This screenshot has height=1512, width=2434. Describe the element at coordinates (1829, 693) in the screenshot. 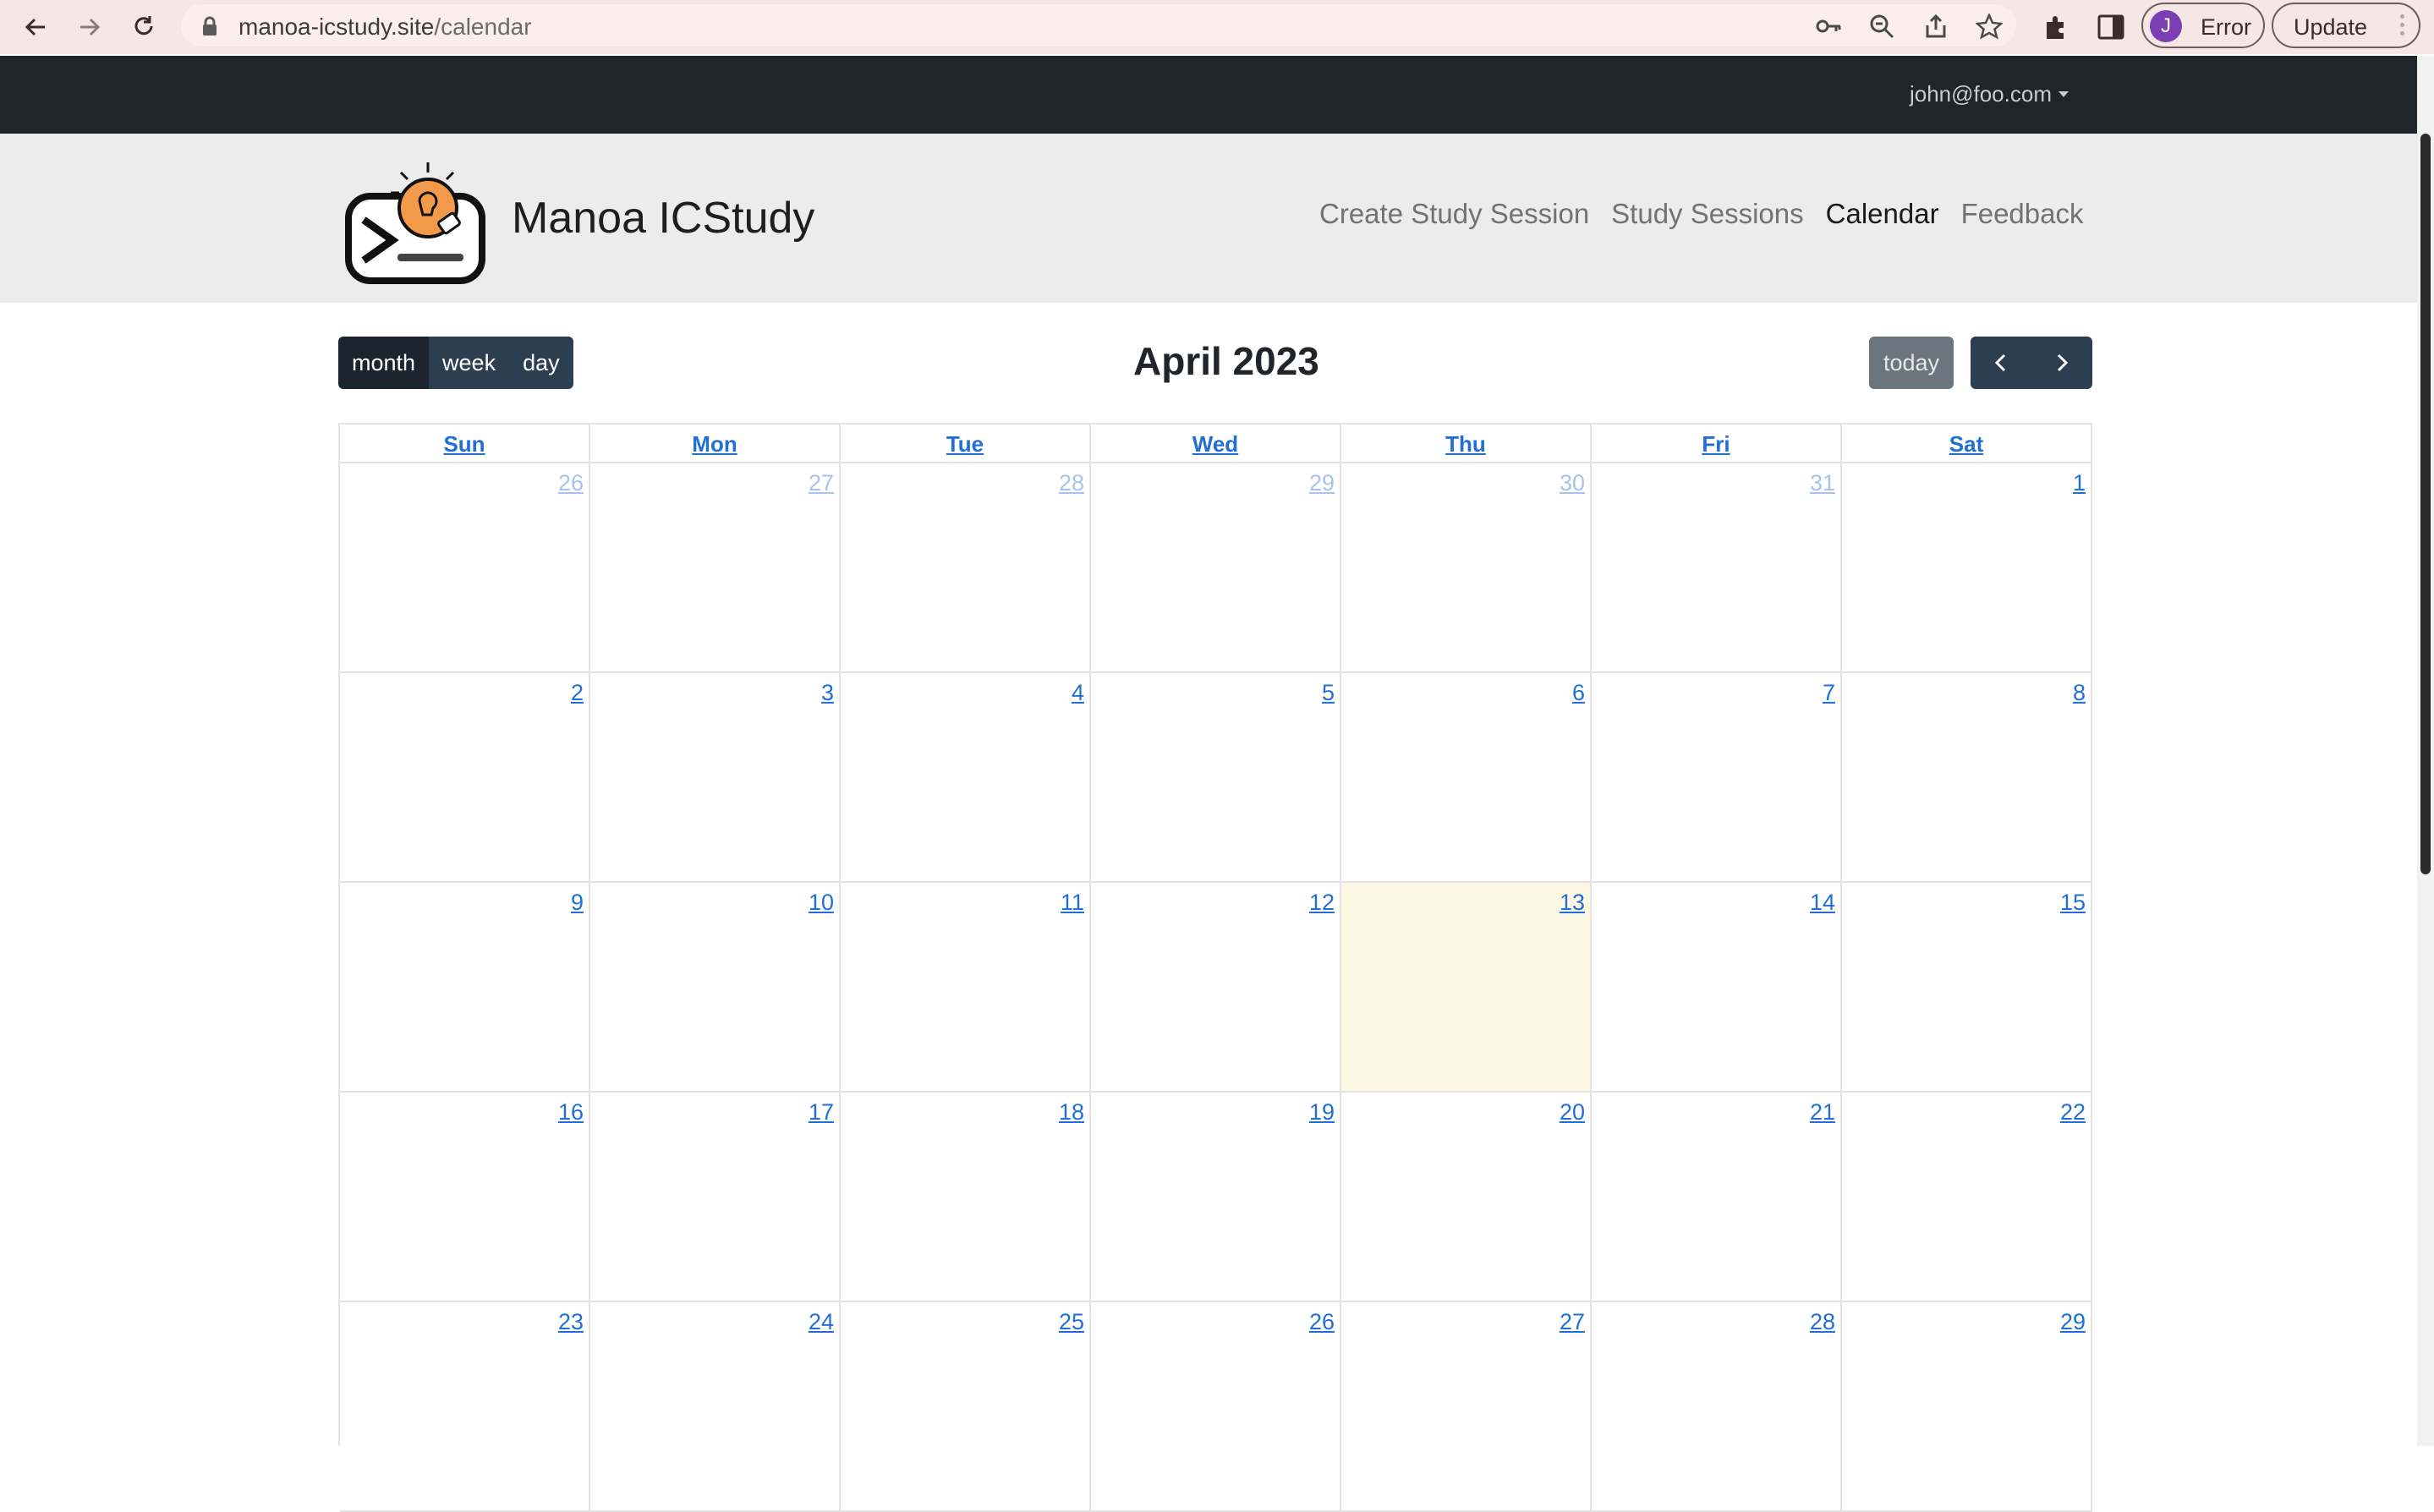

I see `day-number-link: 7` at that location.